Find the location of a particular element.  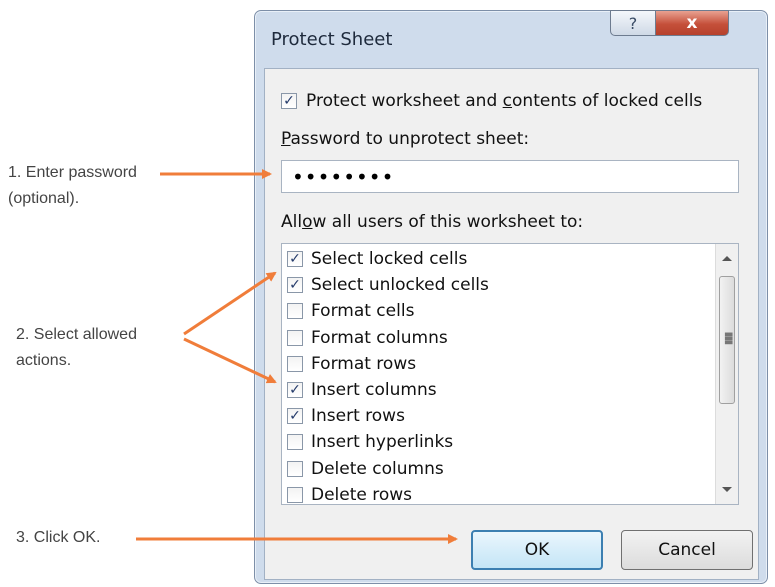

step2-annotation: 2. Select allowed actions. is located at coordinates (76, 348).